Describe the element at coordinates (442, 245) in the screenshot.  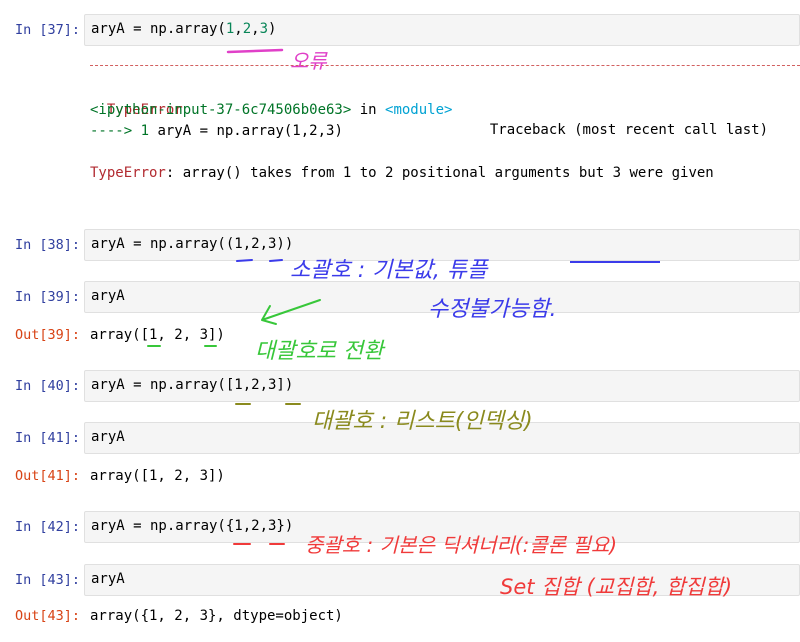
I see `code-cell-38: aryA = np.array((1,2,3))` at that location.